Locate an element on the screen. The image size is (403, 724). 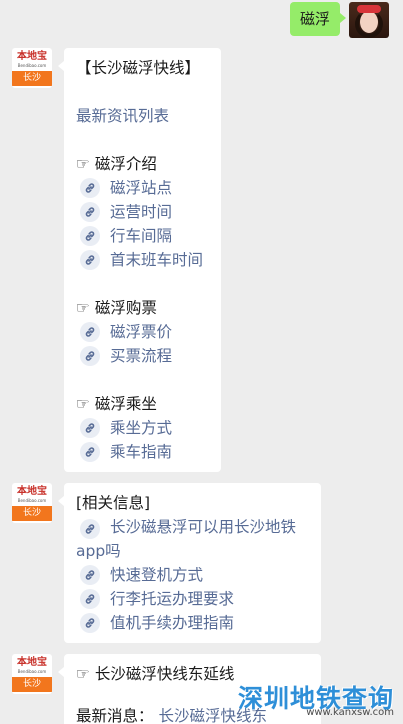
menu-link-item: 首末班车时间 is located at coordinates (142, 260).